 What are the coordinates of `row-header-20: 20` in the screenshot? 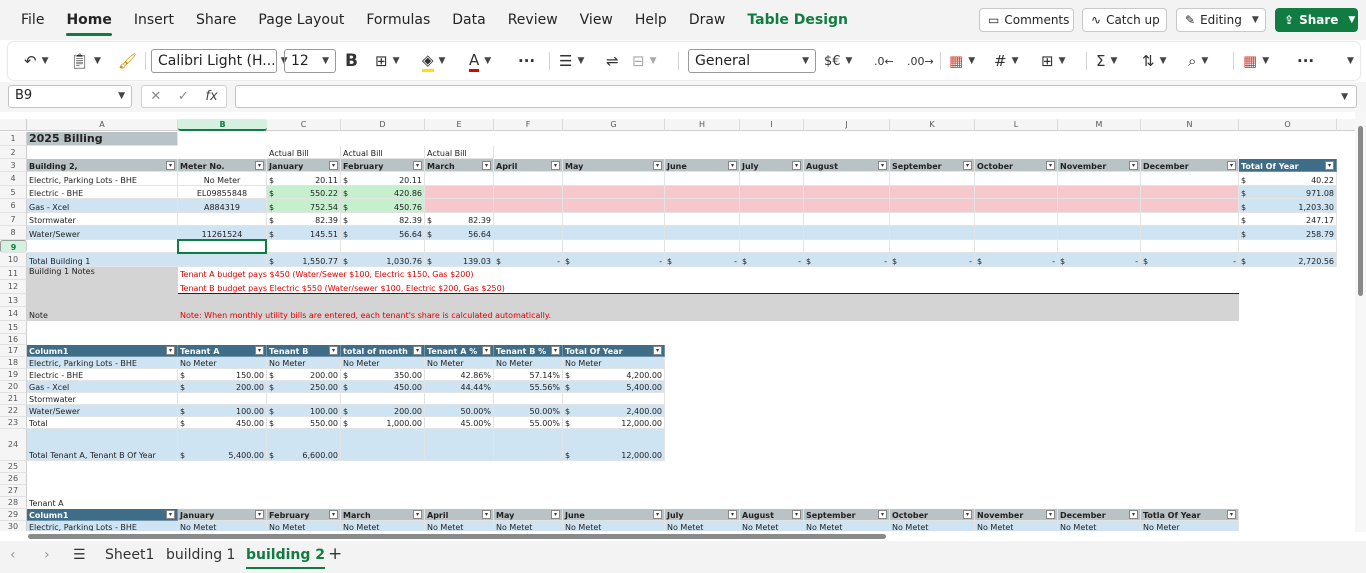 It's located at (13, 387).